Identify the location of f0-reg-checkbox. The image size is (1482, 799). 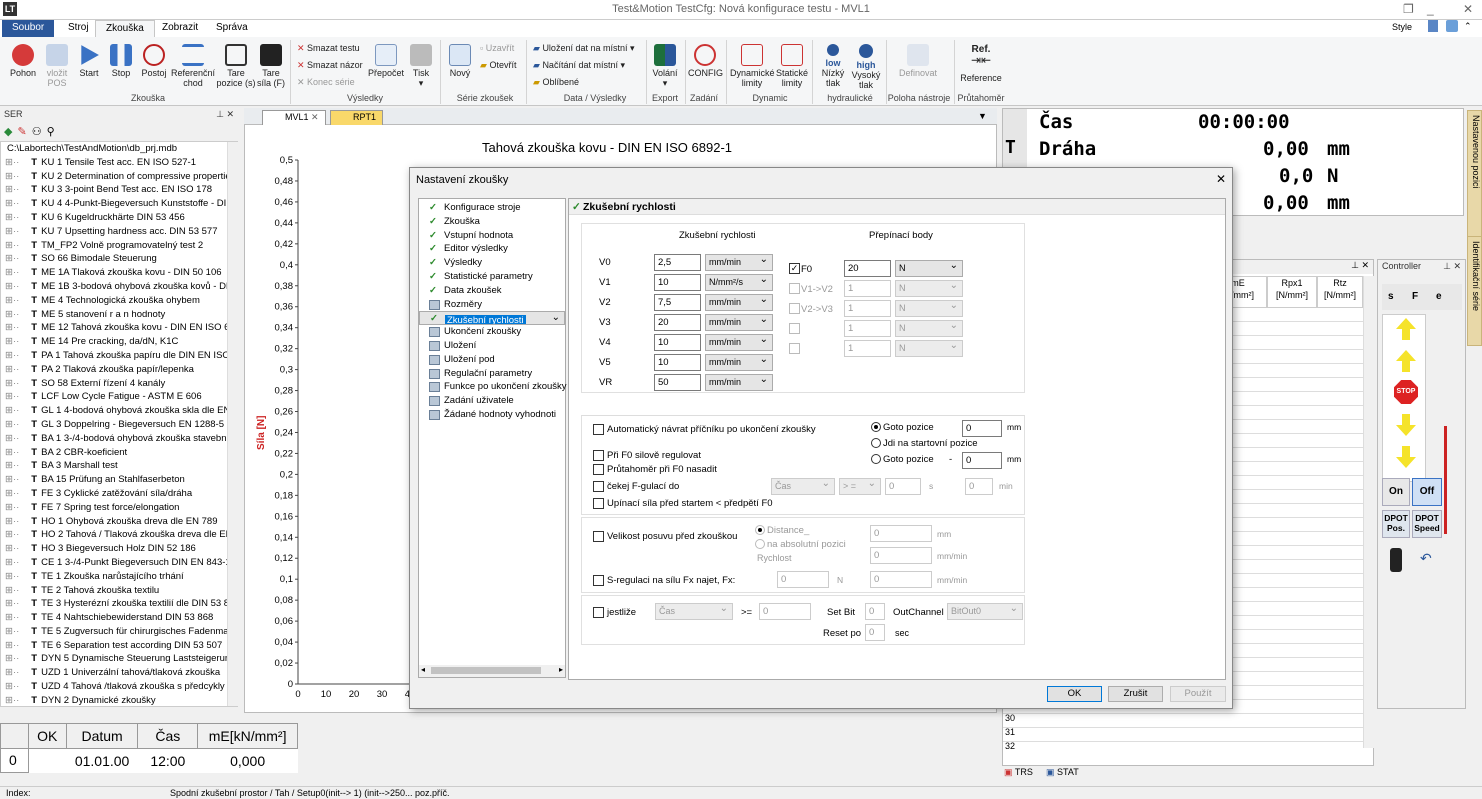
(598, 455).